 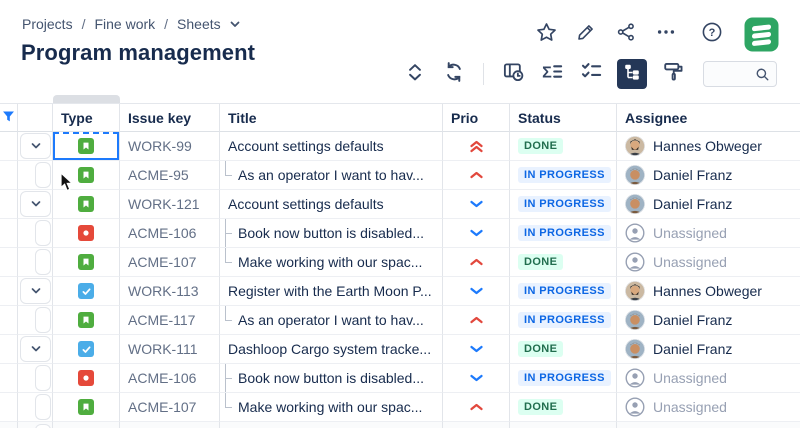 I want to click on issue-key-cell: WORK-113, so click(x=170, y=291).